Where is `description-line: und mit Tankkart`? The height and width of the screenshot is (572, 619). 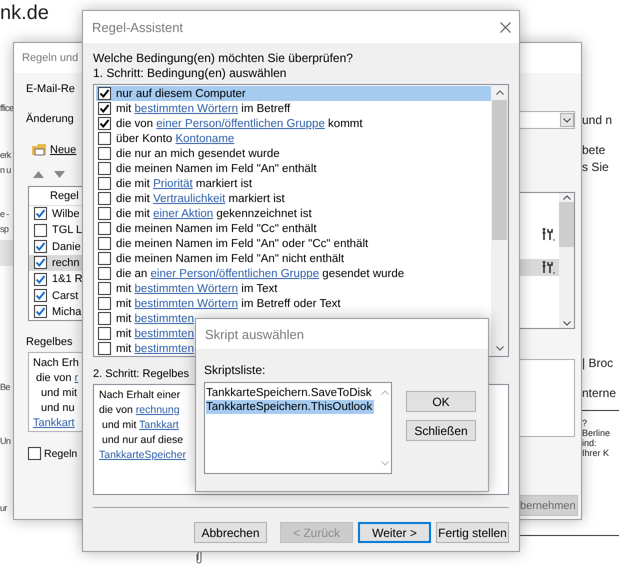
description-line: und mit Tankkart is located at coordinates (140, 425).